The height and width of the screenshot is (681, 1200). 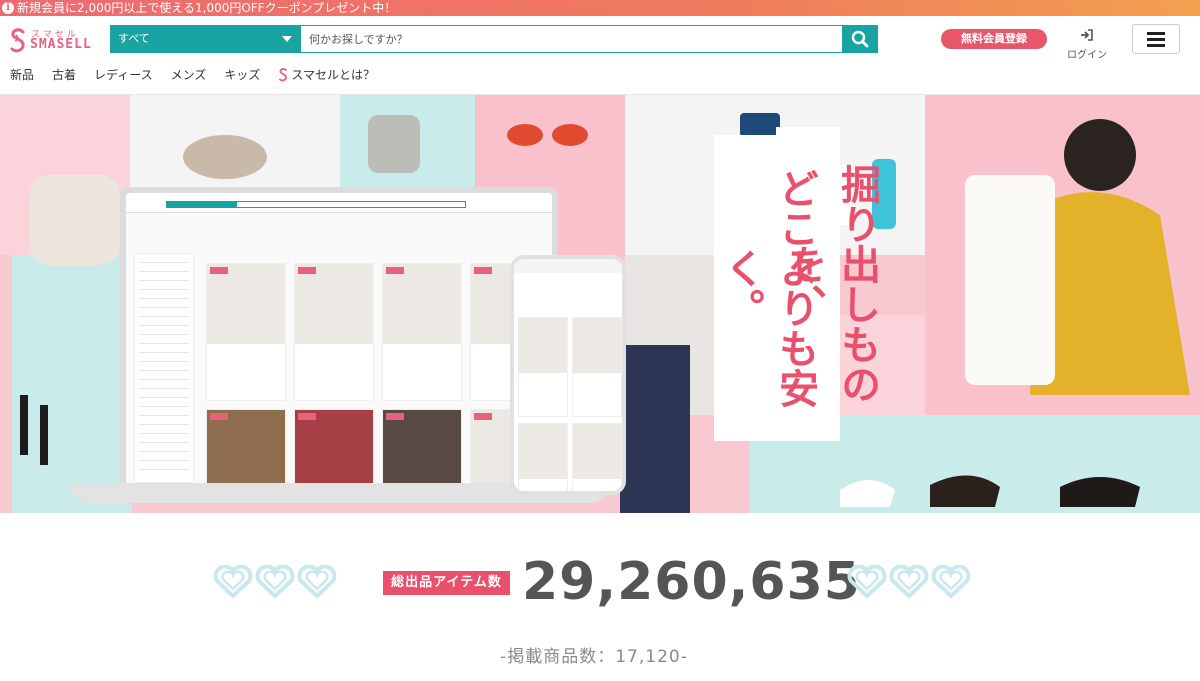 I want to click on hamburger-menu-button, so click(x=1156, y=39).